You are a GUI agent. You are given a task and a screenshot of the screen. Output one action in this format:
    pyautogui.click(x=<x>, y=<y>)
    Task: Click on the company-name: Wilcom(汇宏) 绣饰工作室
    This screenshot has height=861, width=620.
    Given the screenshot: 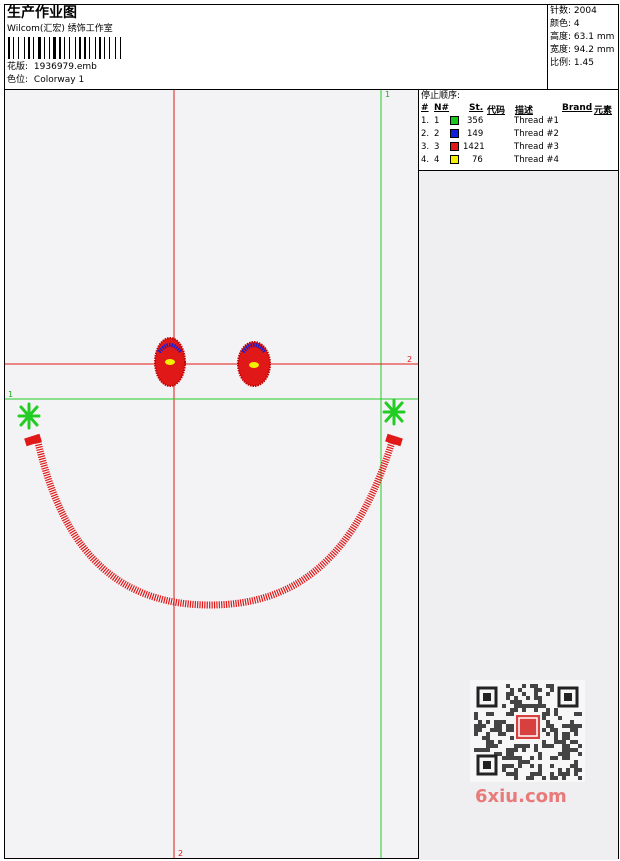 What is the action you would take?
    pyautogui.click(x=60, y=29)
    